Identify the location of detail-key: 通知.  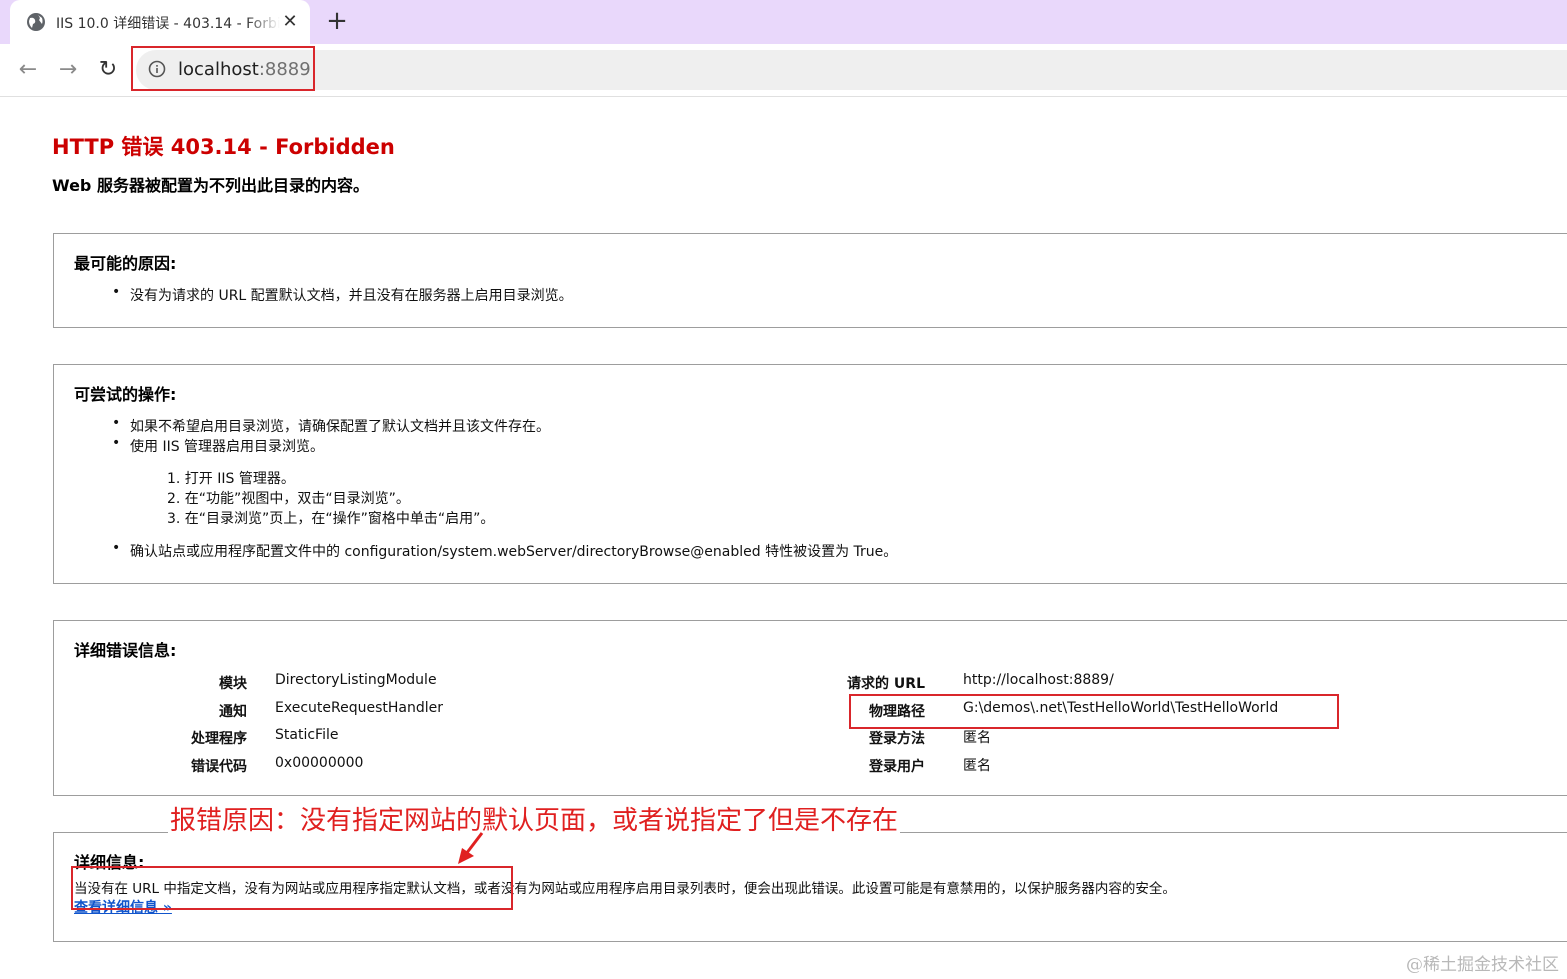
(233, 712).